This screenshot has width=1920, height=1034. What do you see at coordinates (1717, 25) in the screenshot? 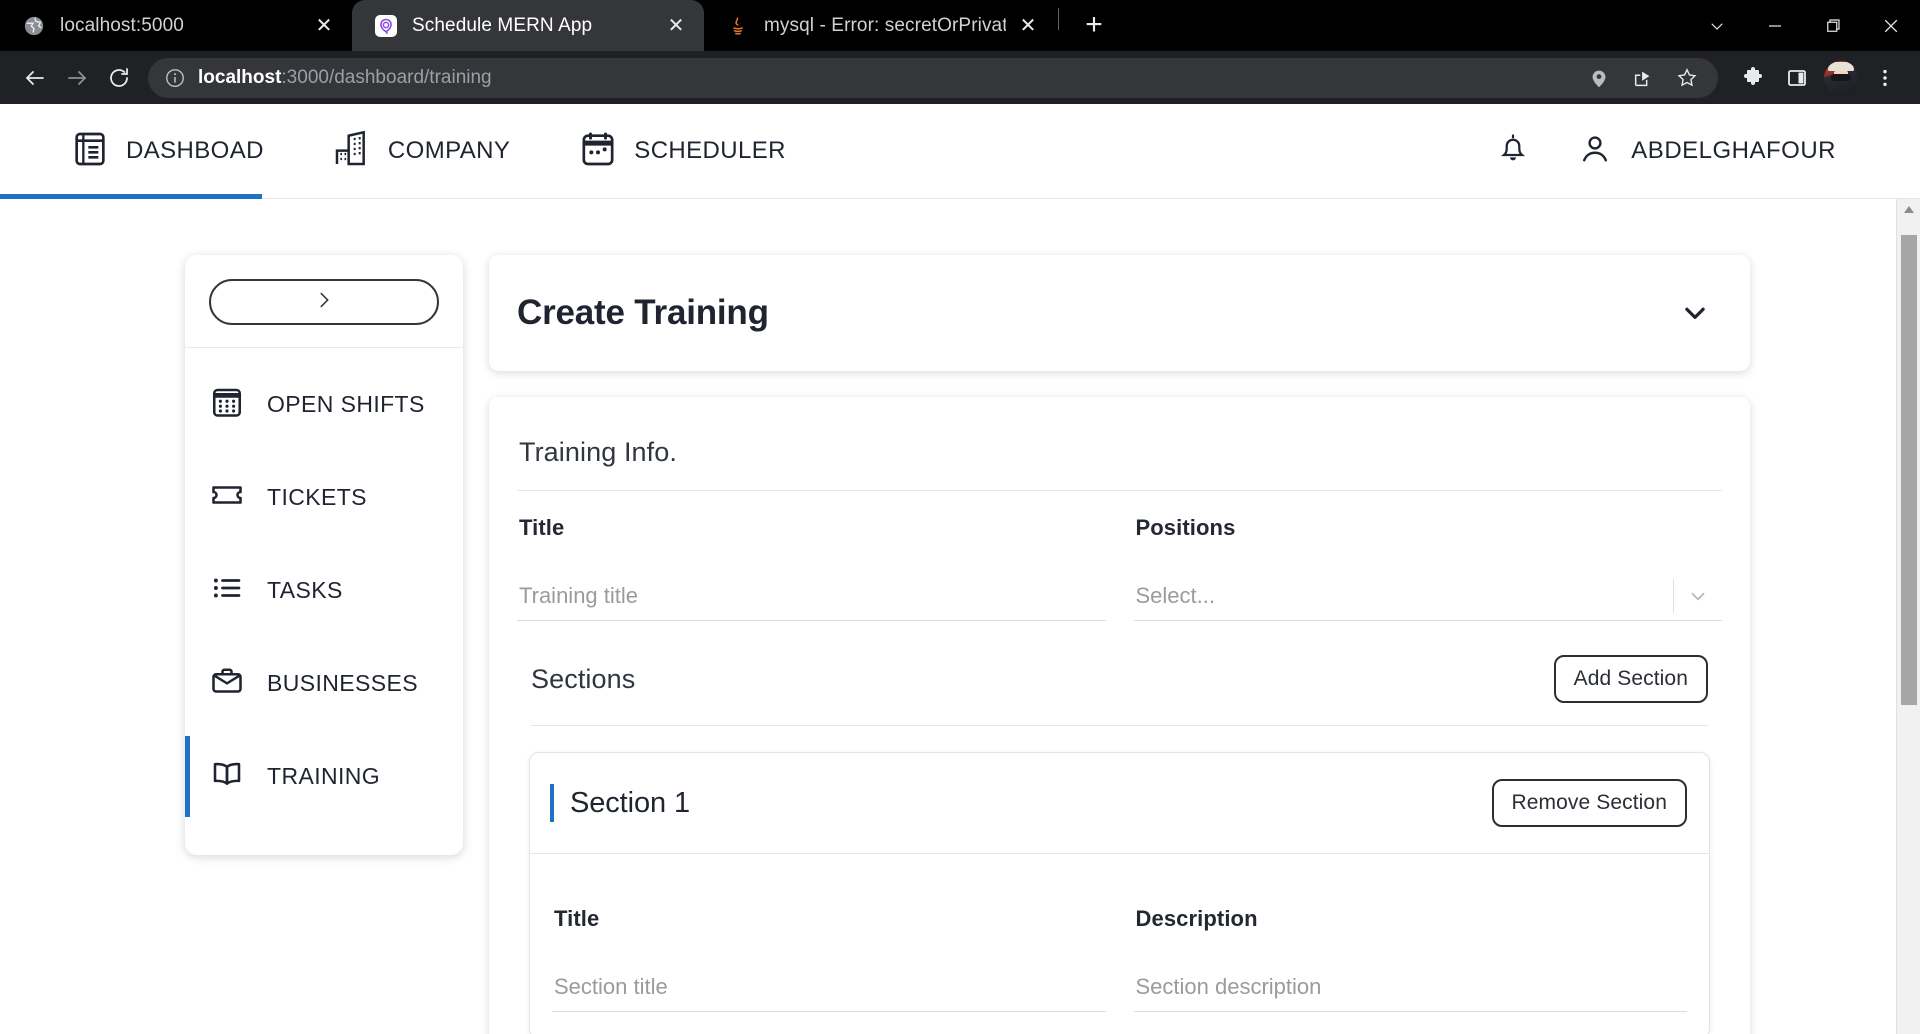
I see `tab-search-icon` at bounding box center [1717, 25].